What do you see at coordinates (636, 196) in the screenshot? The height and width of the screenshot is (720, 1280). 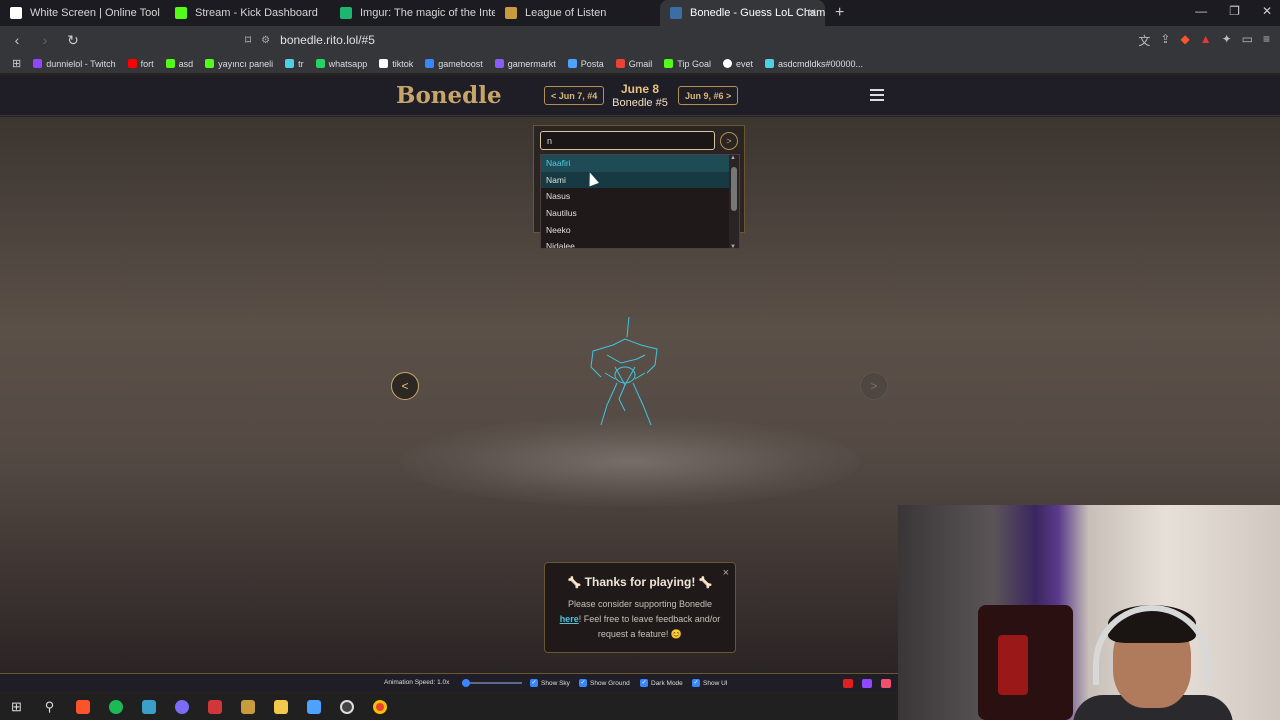 I see `dropdown-option: Nasus` at bounding box center [636, 196].